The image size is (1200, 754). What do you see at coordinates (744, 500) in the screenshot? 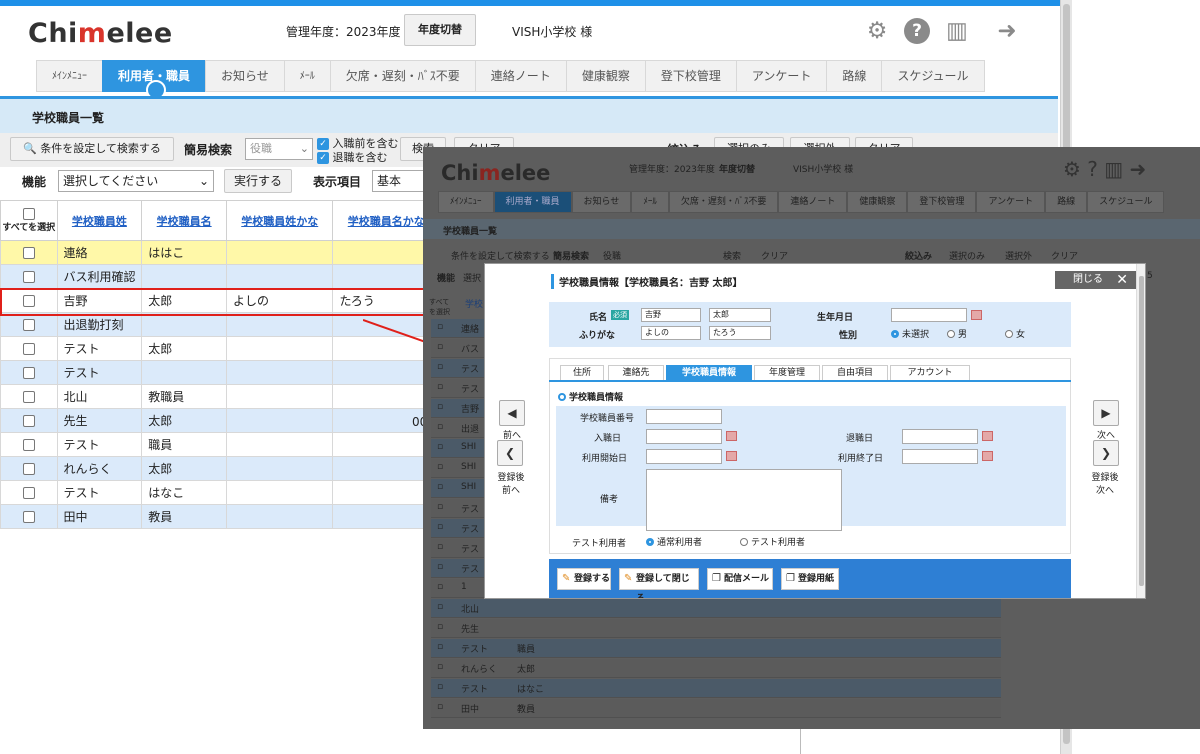
I see `note-textarea` at bounding box center [744, 500].